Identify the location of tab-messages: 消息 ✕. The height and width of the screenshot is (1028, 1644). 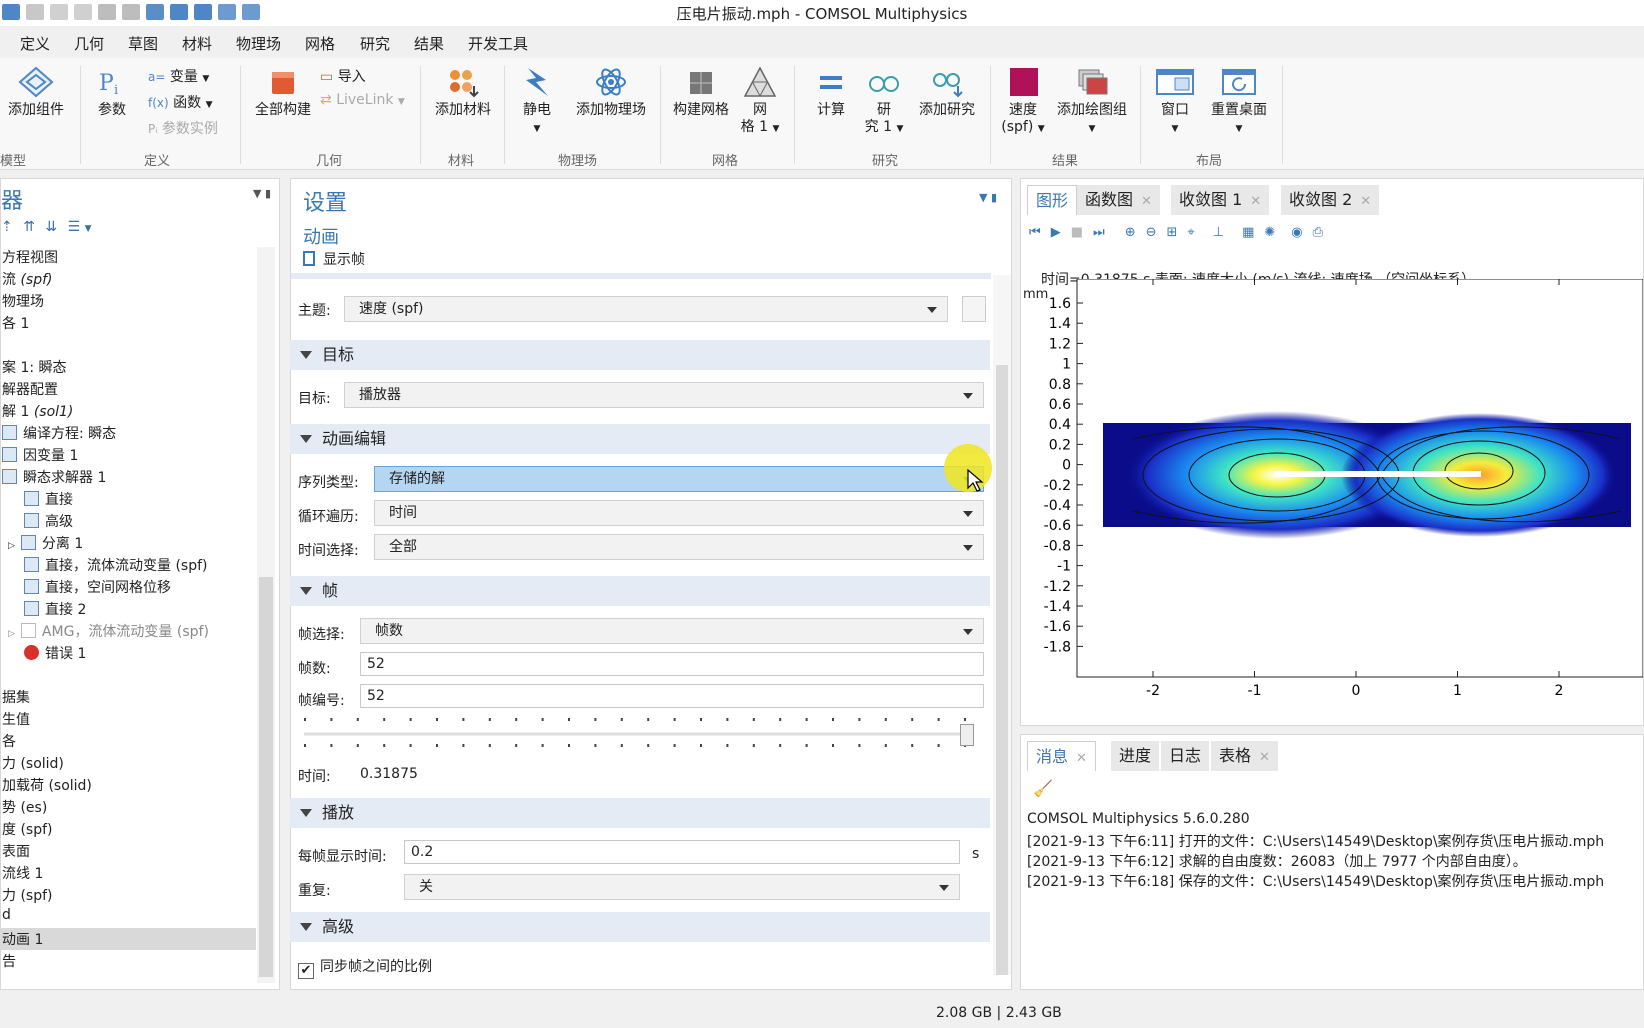
(1061, 756).